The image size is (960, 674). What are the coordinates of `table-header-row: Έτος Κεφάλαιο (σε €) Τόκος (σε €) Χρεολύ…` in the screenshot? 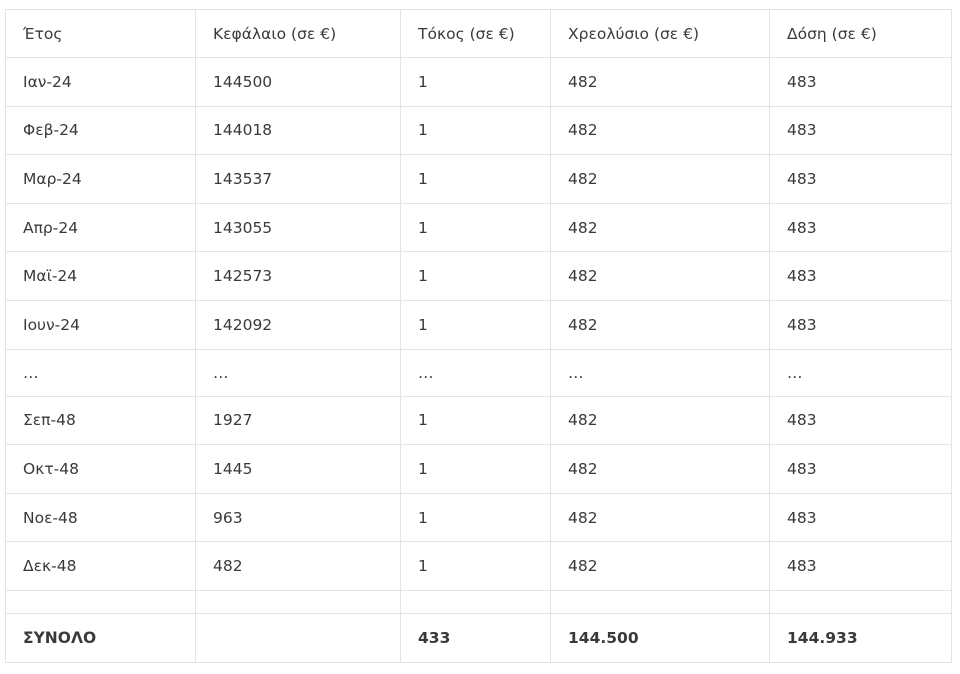 It's located at (478, 33).